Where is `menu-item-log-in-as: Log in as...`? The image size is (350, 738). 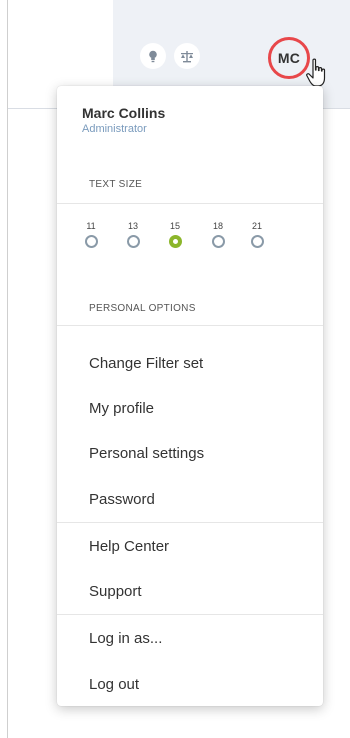
menu-item-log-in-as: Log in as... is located at coordinates (190, 639).